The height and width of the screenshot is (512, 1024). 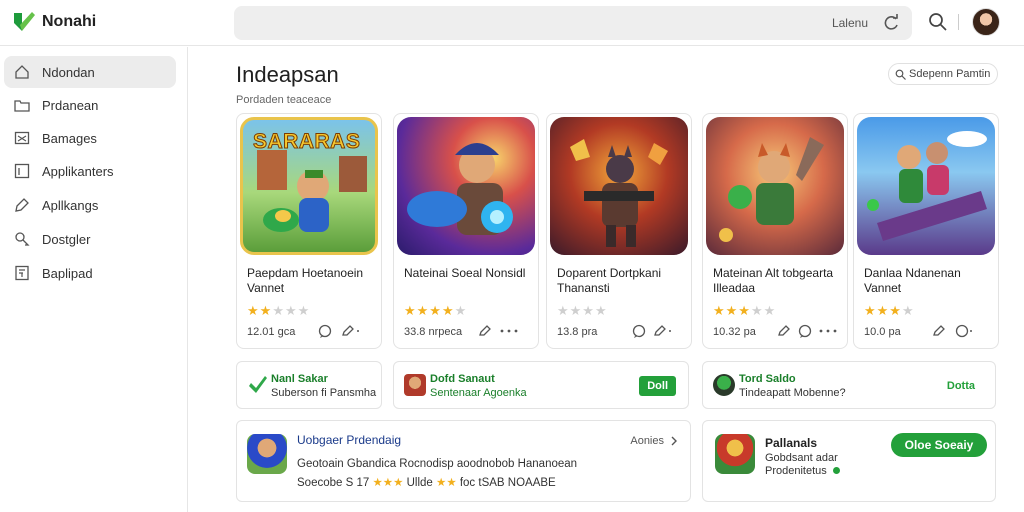 What do you see at coordinates (734, 332) in the screenshot?
I see `app-size: 10.32 pa` at bounding box center [734, 332].